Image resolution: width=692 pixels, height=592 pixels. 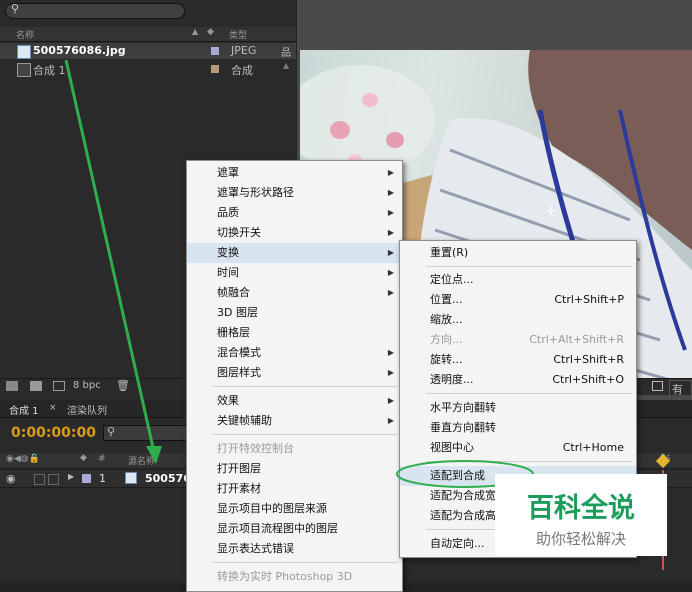 I want to click on annotation-arrow-line, so click(x=110, y=256).